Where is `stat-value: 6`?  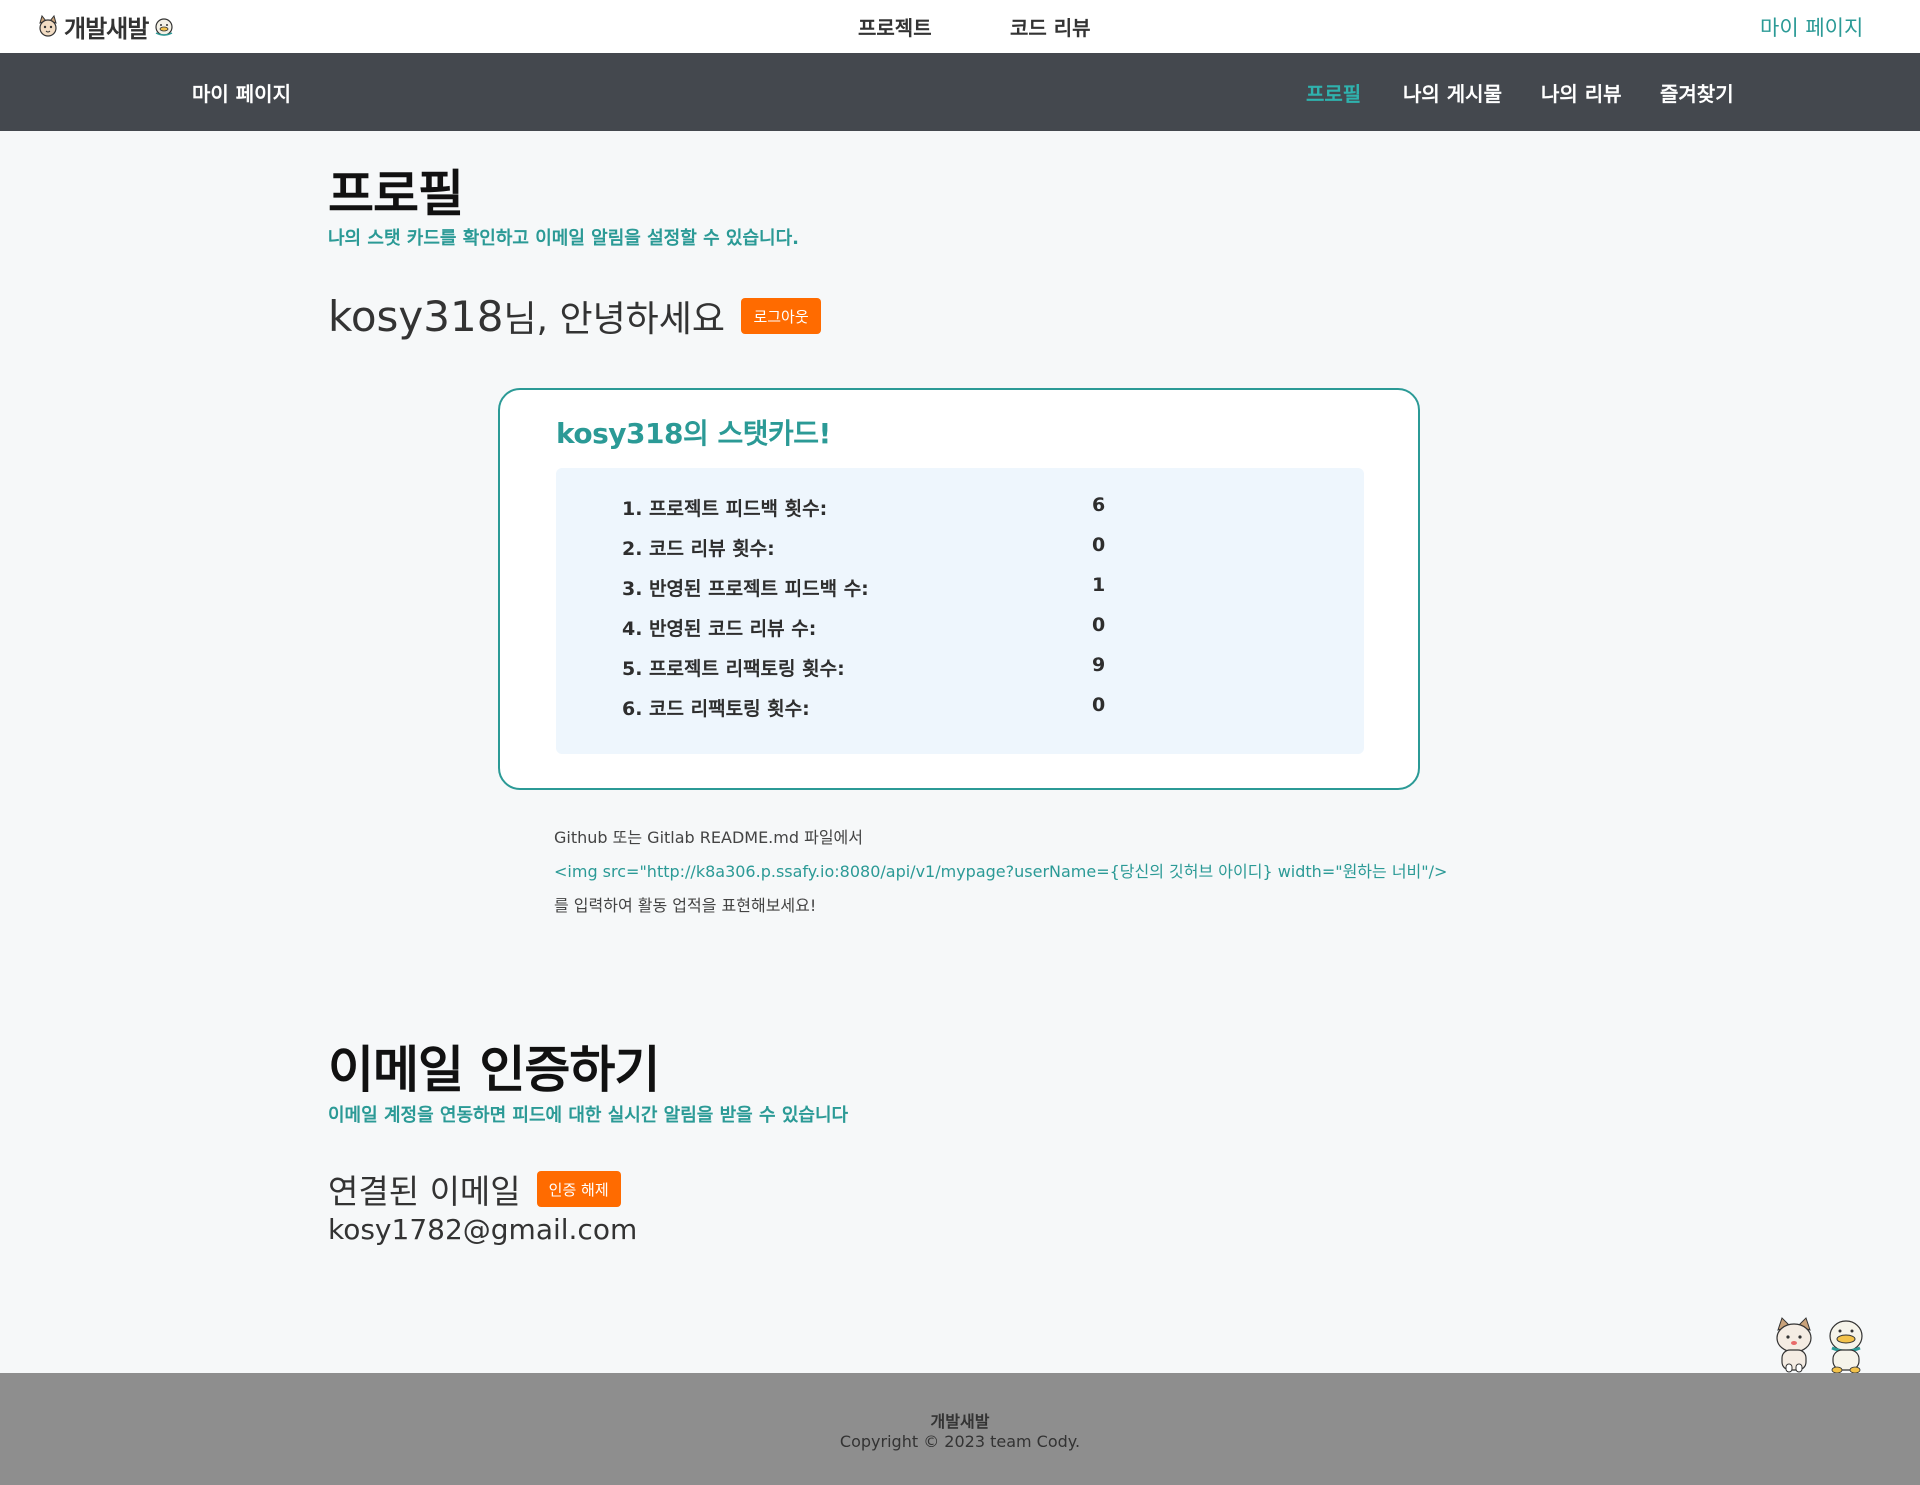
stat-value: 6 is located at coordinates (1099, 505).